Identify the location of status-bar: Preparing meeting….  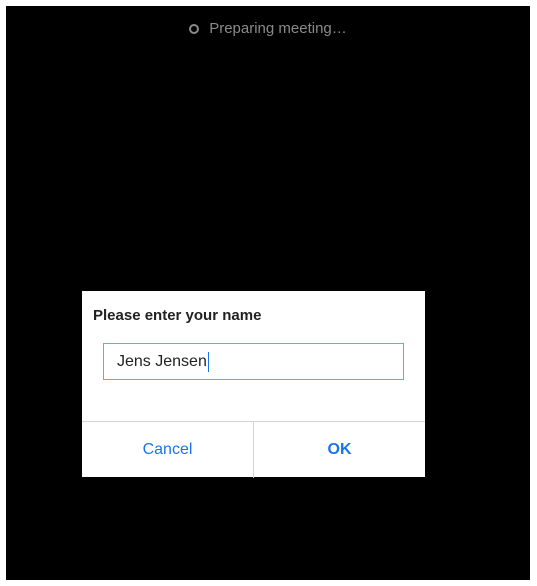
(268, 28).